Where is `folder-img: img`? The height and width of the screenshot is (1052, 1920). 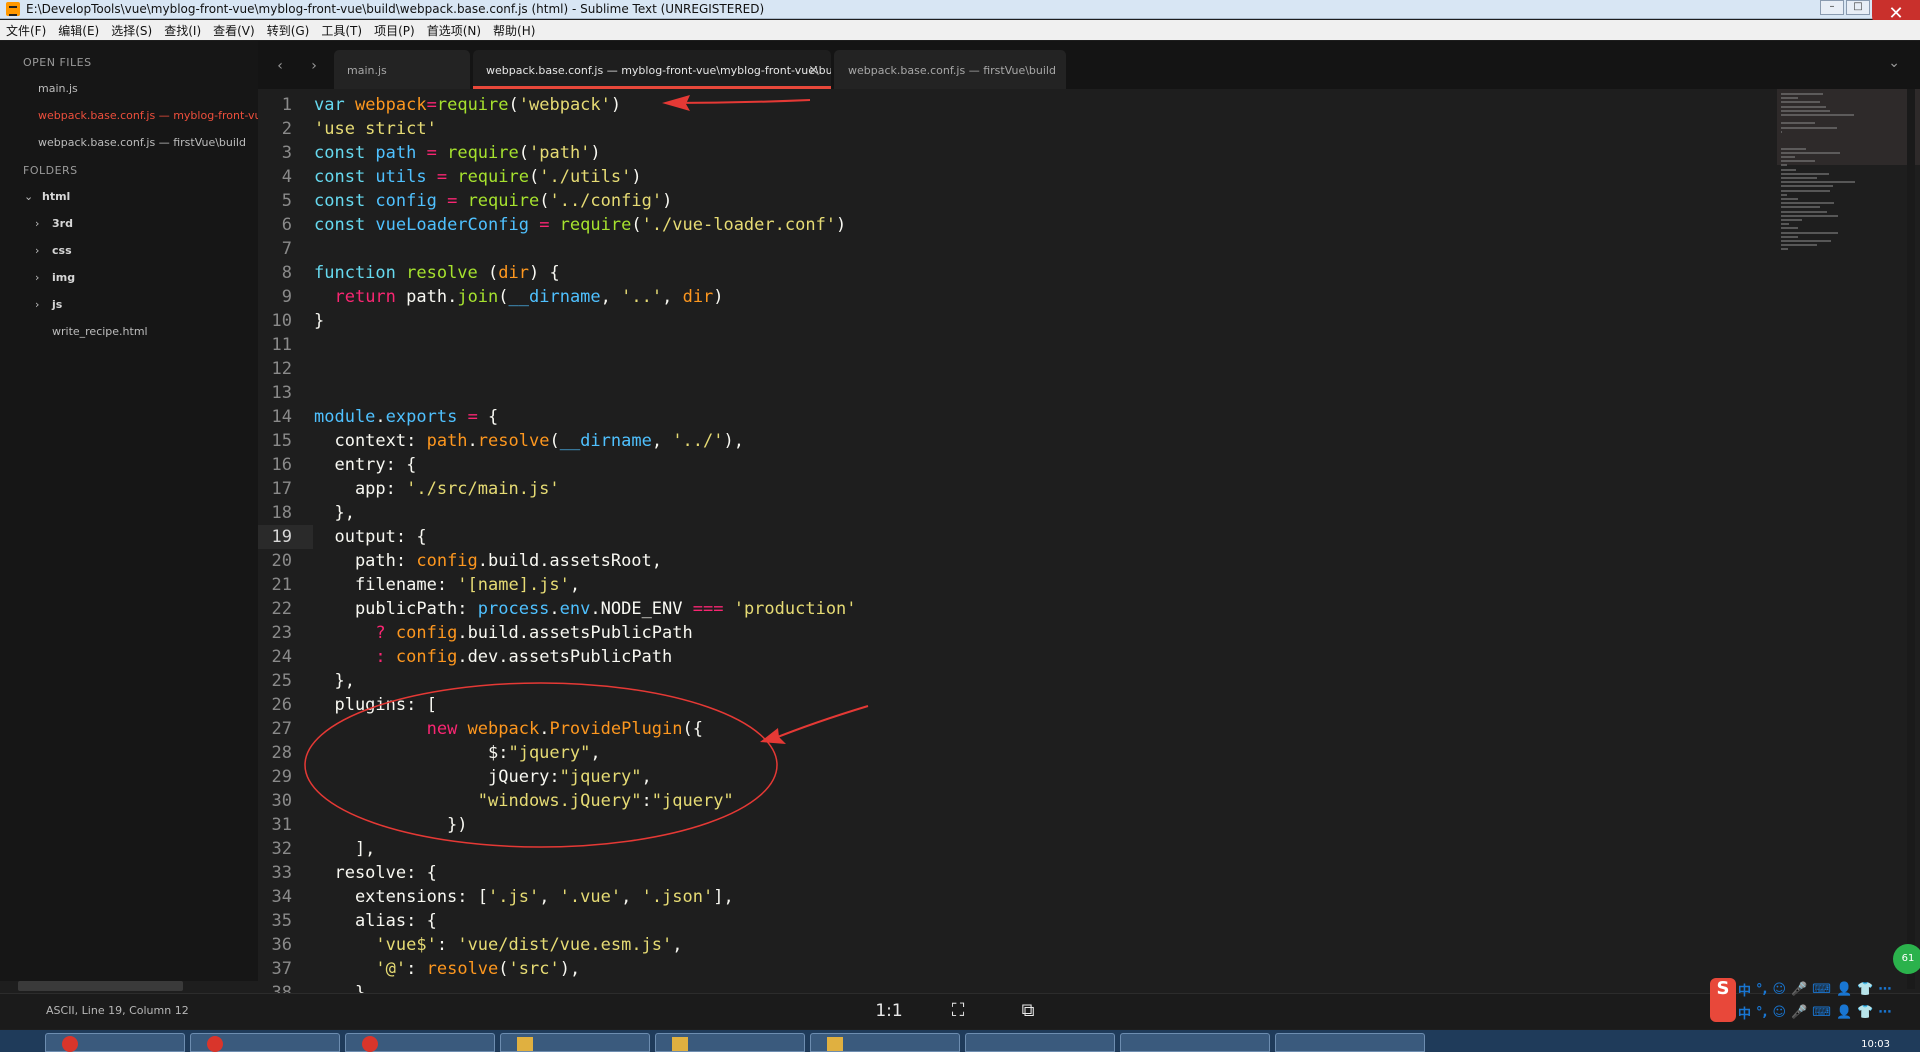
folder-img: img is located at coordinates (63, 277).